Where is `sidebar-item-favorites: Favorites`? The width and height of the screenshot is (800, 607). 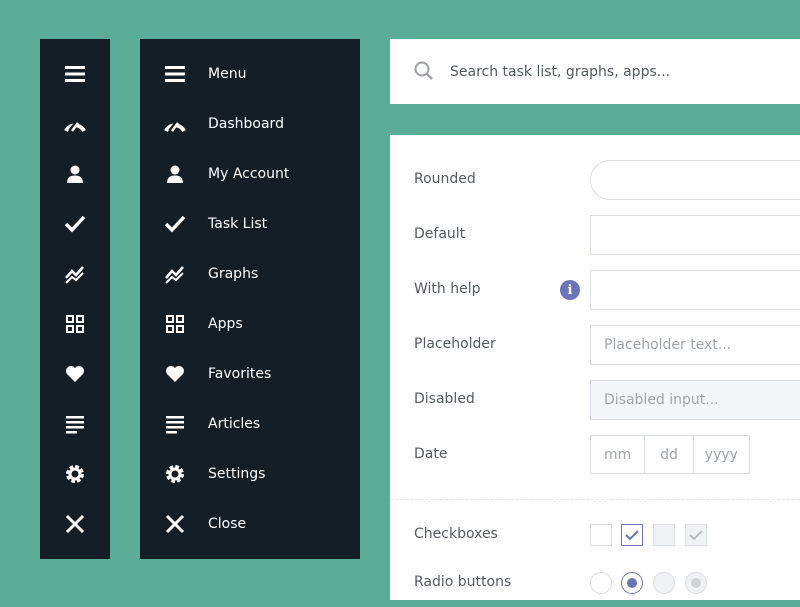
sidebar-item-favorites: Favorites is located at coordinates (250, 374).